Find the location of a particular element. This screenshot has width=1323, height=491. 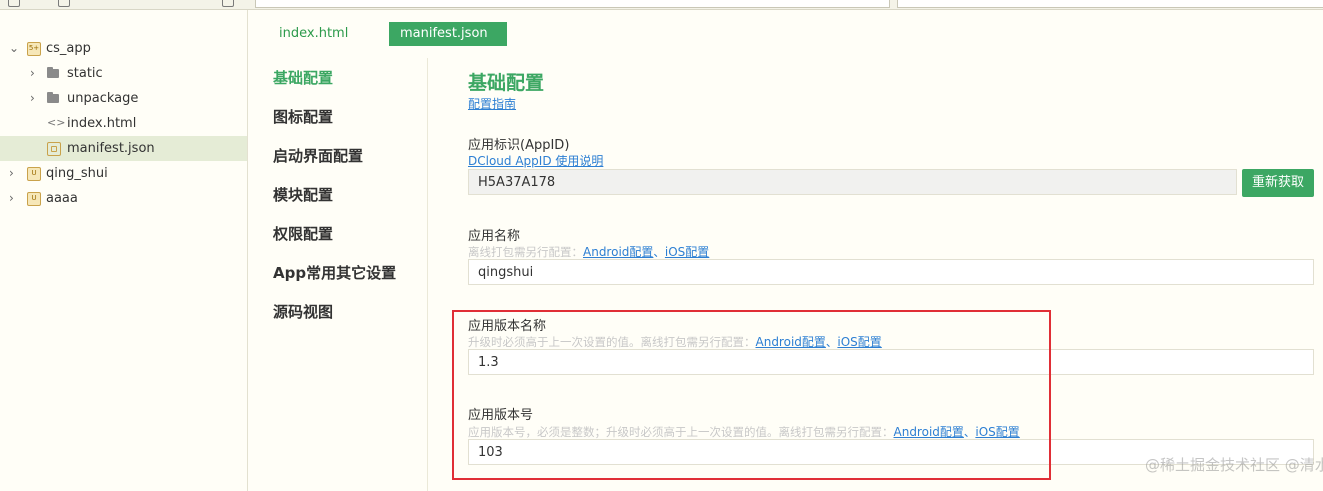

app-name-hint: 离线打包需另行配置：Android配置、iOS配置 is located at coordinates (588, 251).